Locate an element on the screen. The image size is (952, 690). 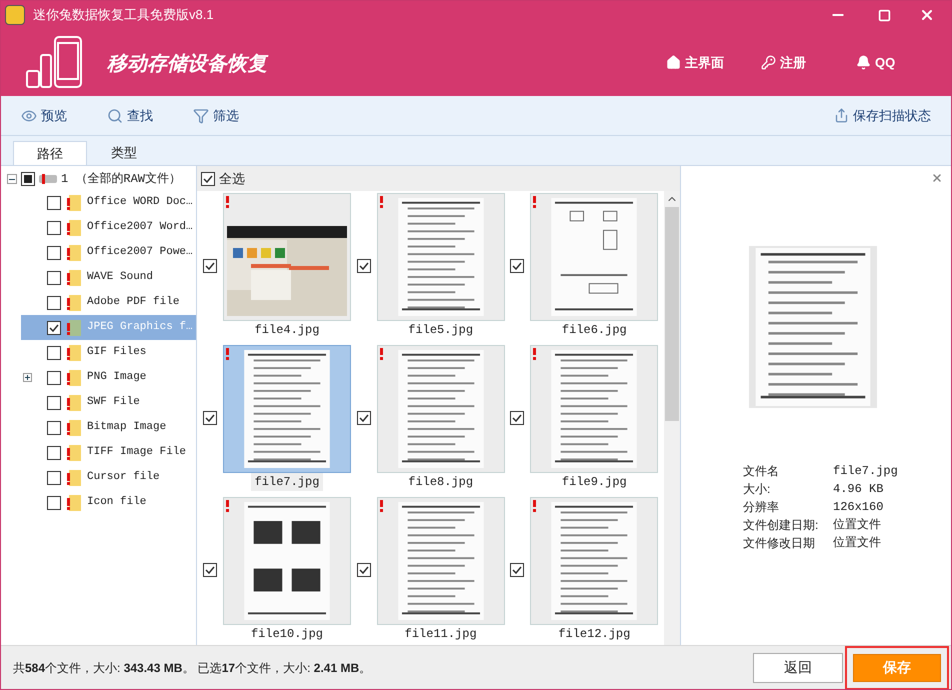
info-label: 文件修改日期 is located at coordinates (779, 543).